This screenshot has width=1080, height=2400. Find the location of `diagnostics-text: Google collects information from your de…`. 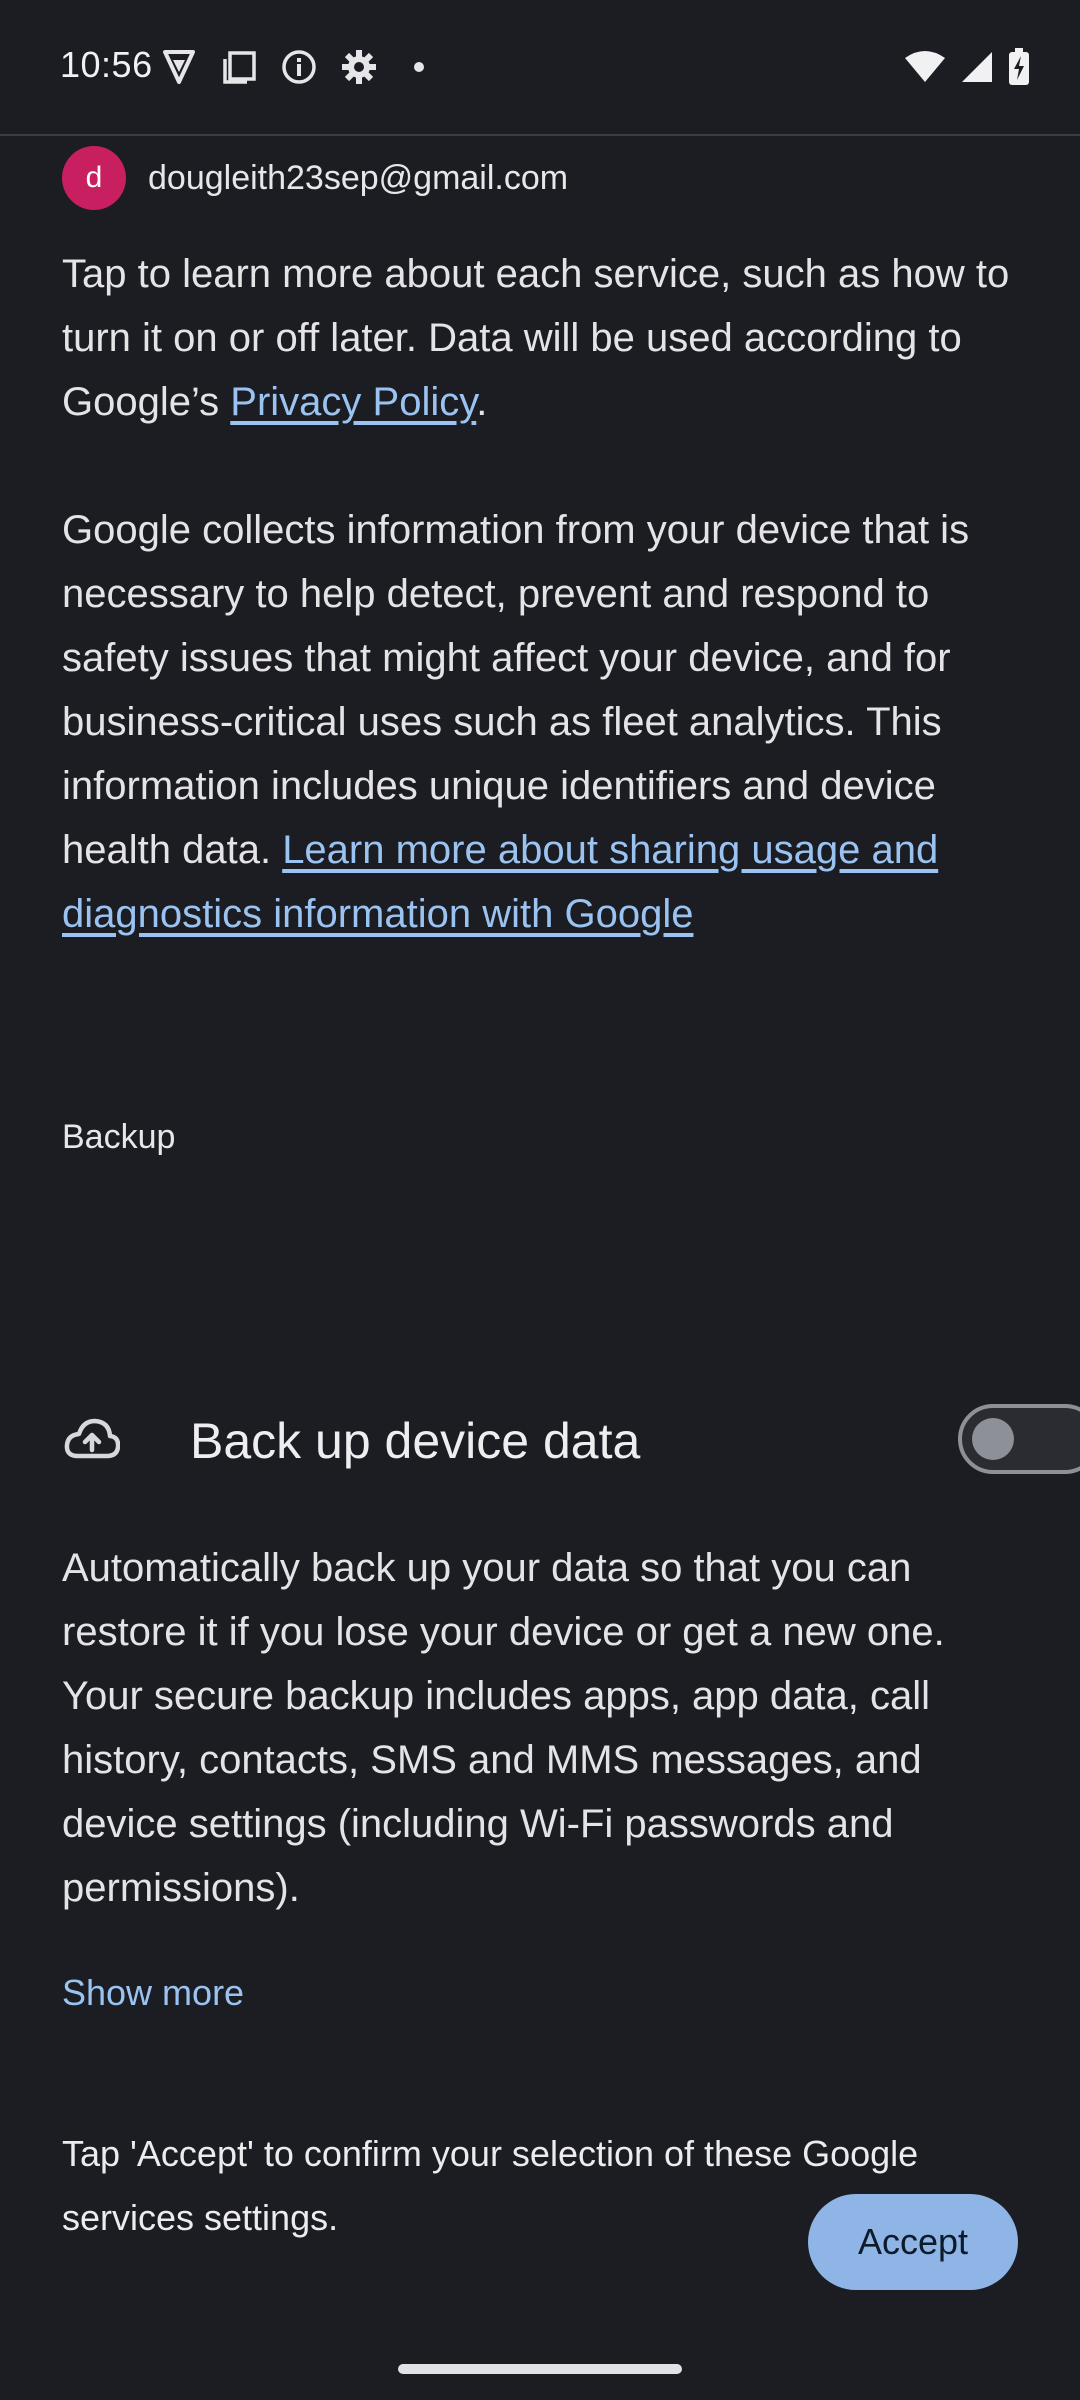

diagnostics-text: Google collects information from your de… is located at coordinates (516, 690).